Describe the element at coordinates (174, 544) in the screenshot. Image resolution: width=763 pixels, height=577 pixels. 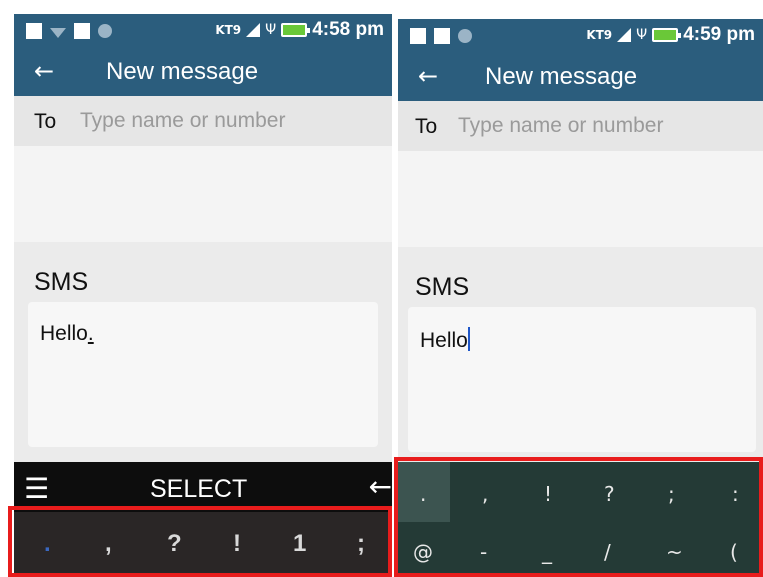
I see `symbol-key-question: ?` at that location.